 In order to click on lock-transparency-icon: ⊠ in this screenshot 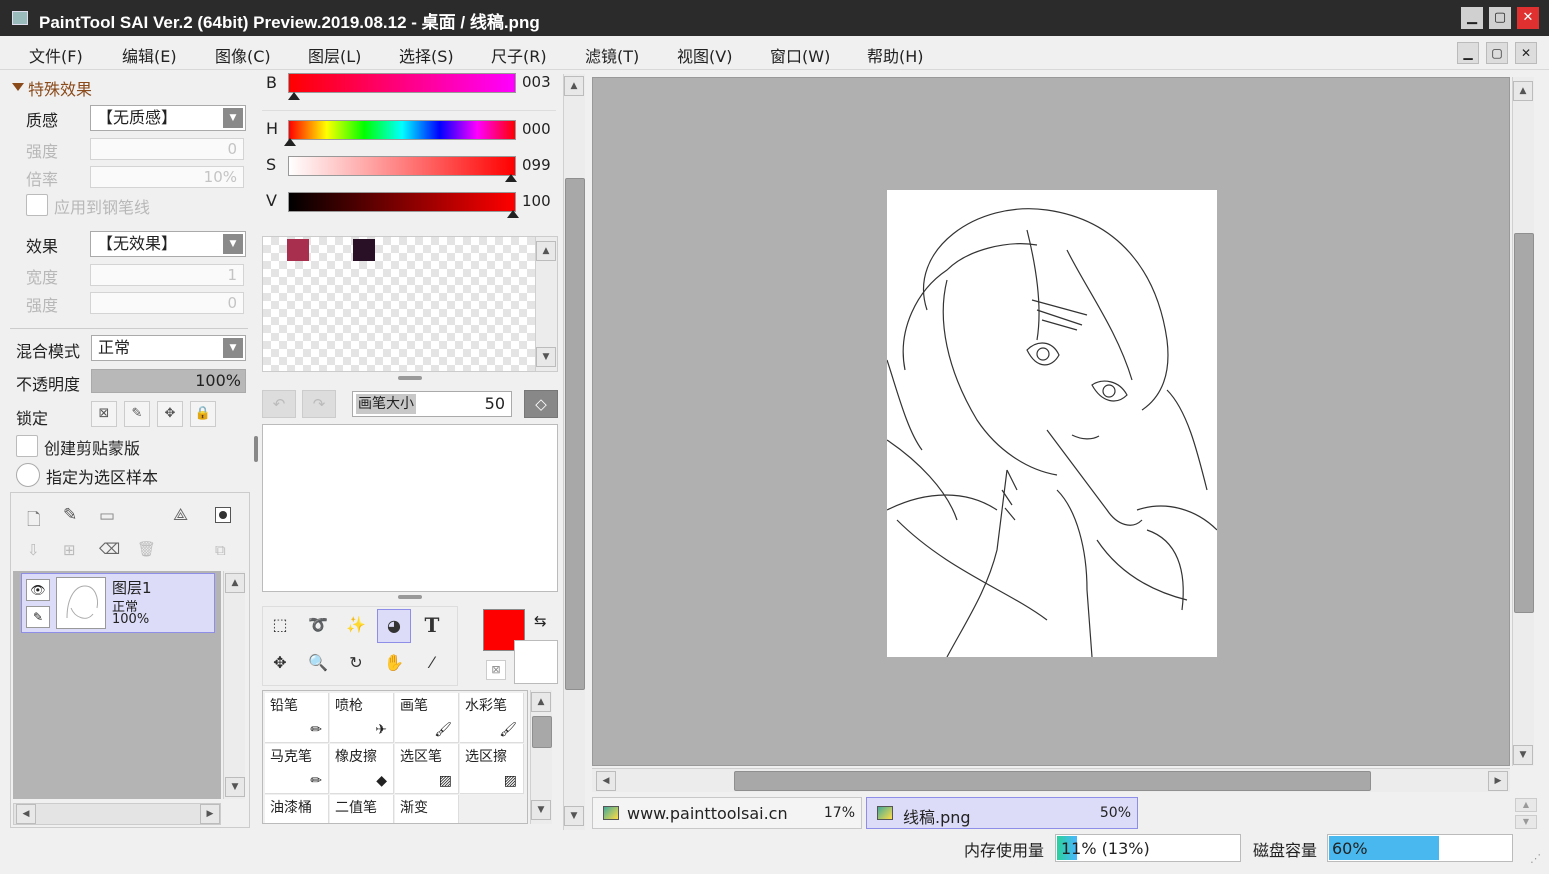, I will do `click(104, 414)`.